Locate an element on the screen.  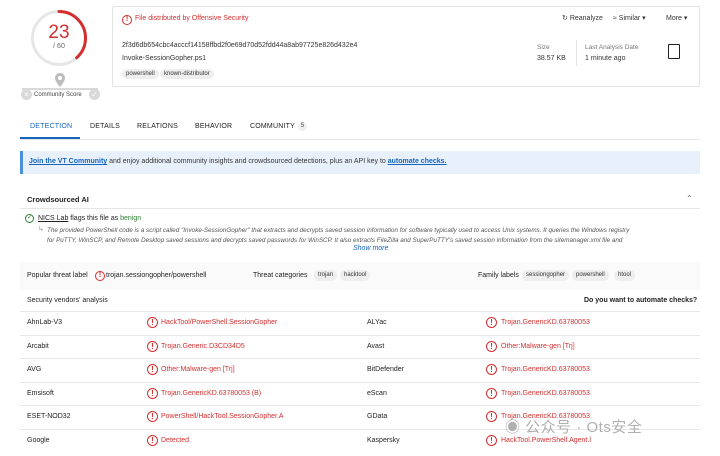
family-pill: powershell is located at coordinates (590, 275).